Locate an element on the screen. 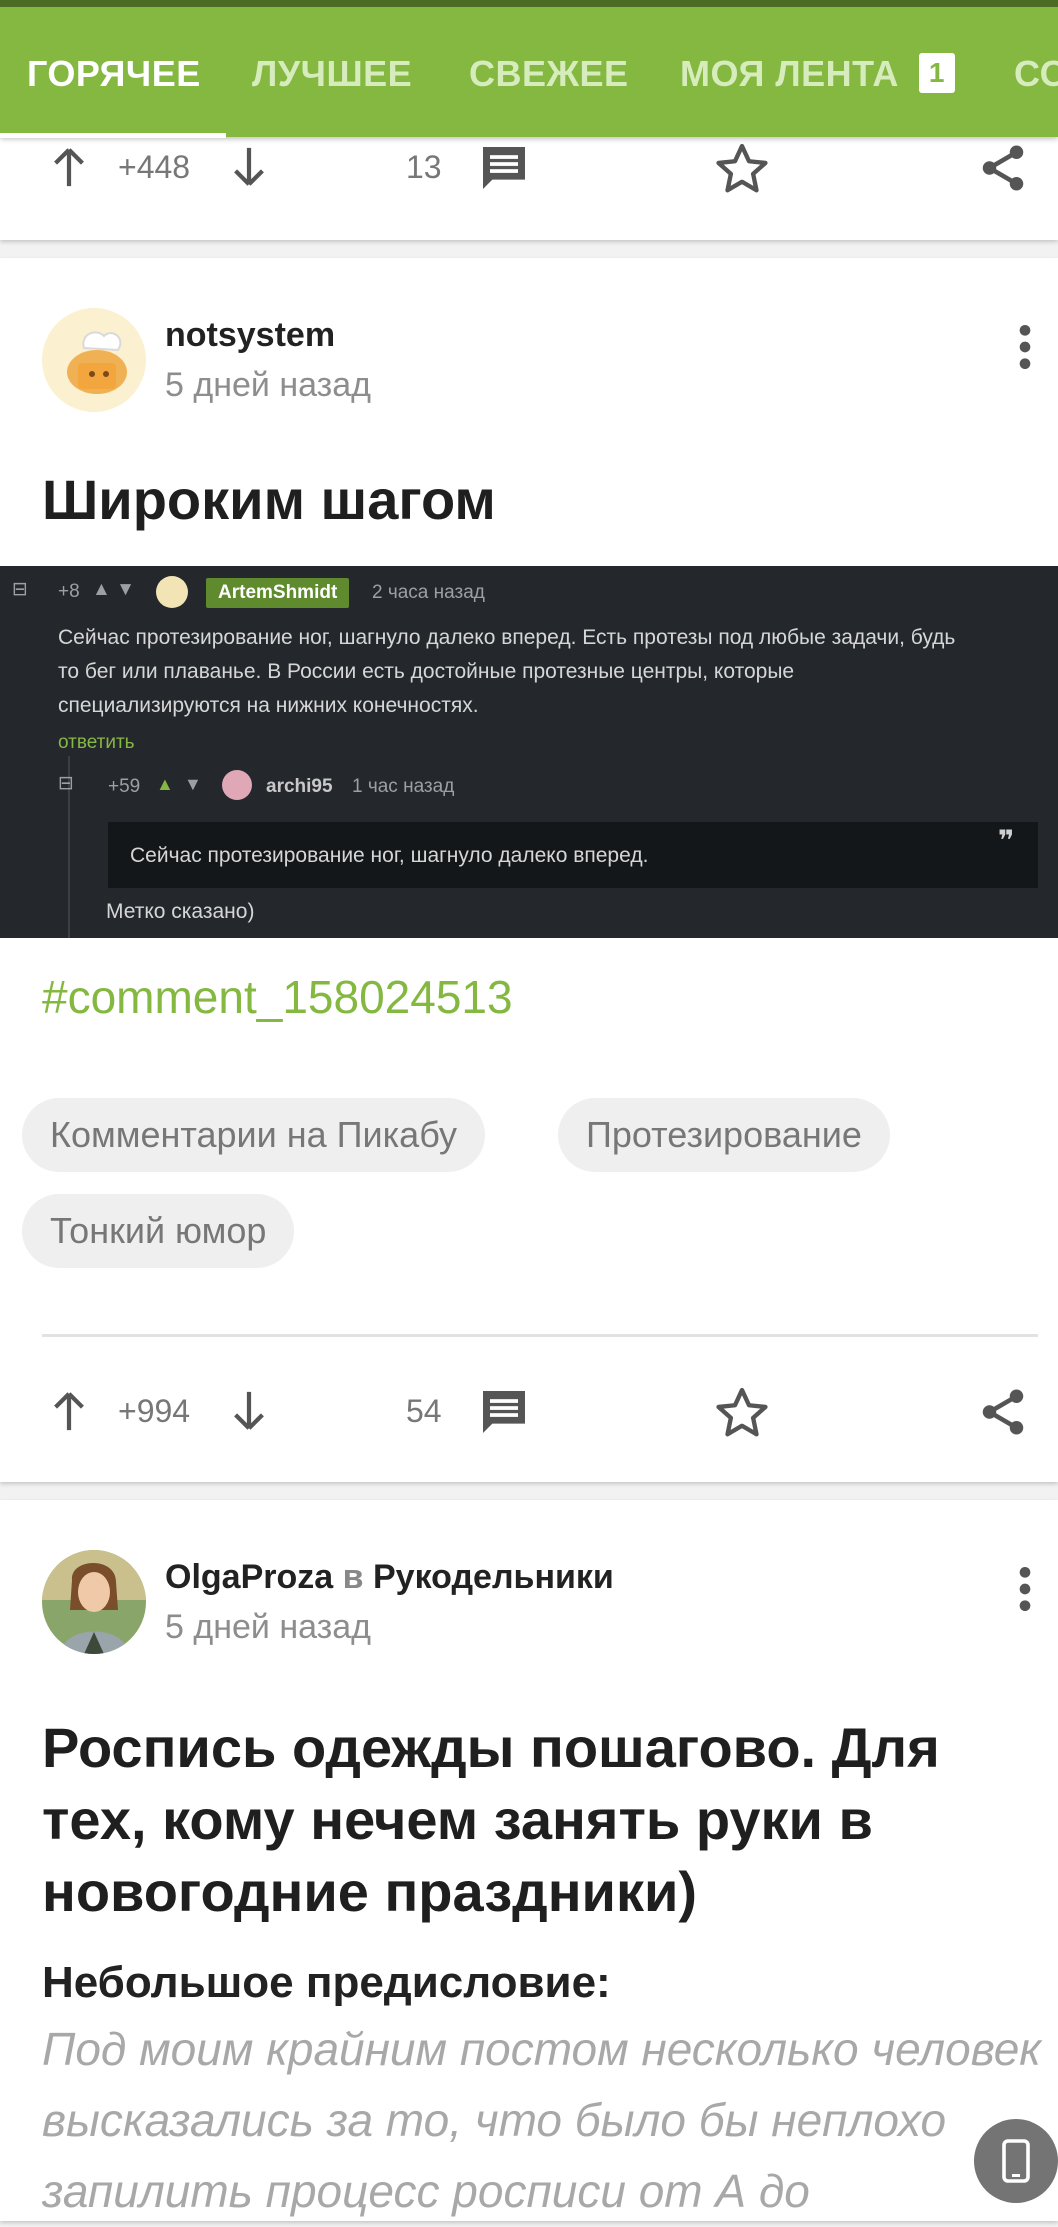 The width and height of the screenshot is (1058, 2227). phone-icon is located at coordinates (1016, 2161).